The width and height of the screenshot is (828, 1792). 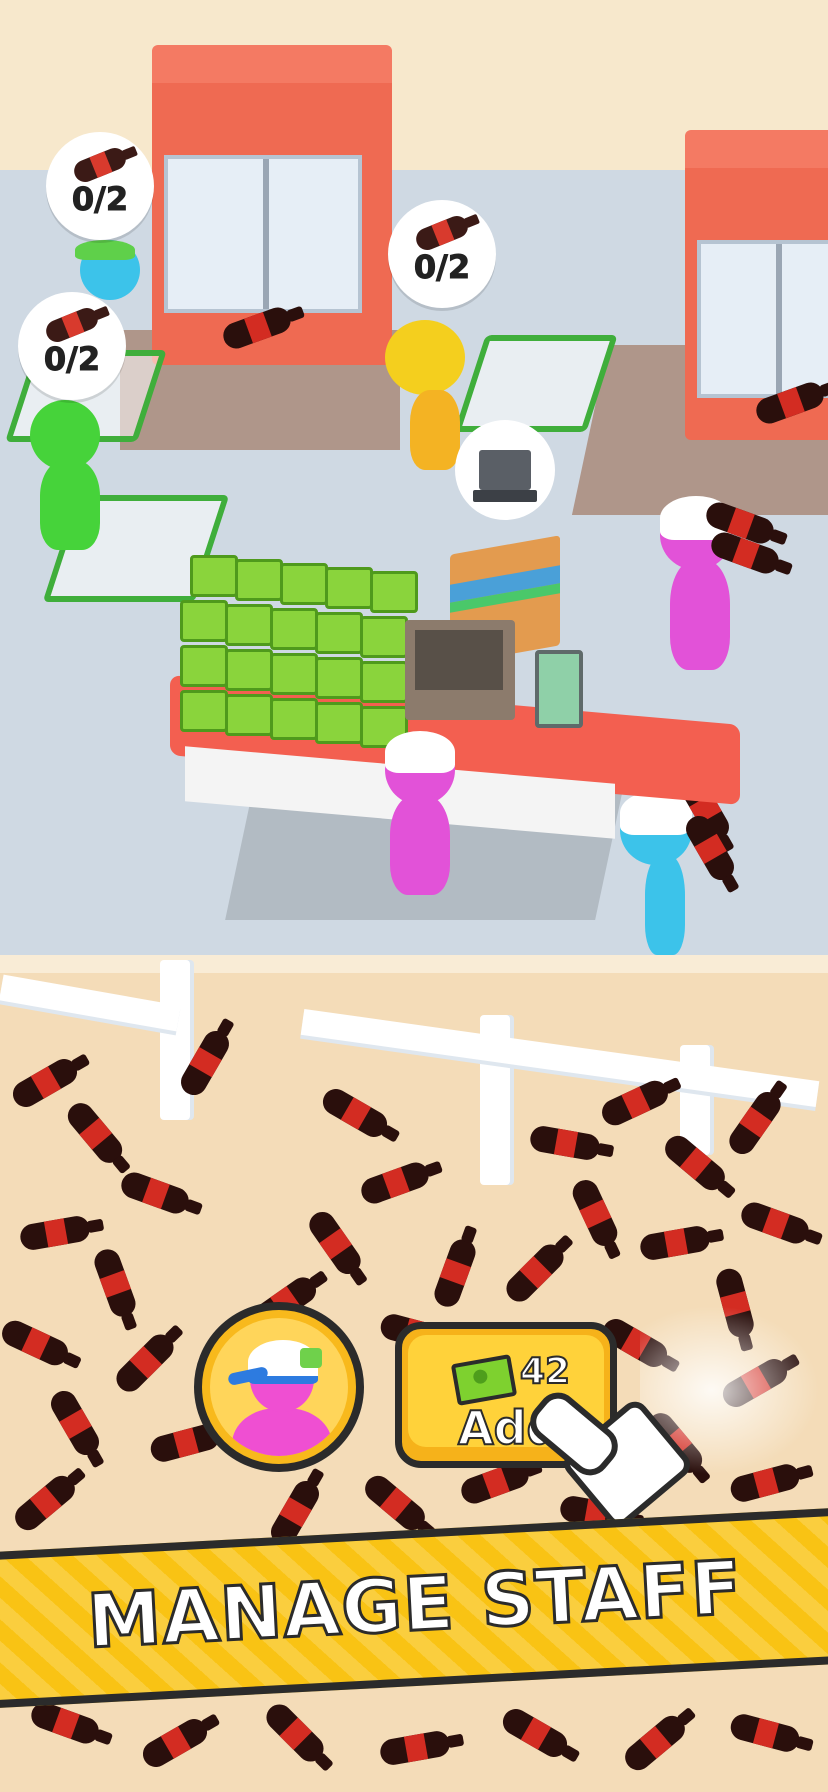 I want to click on register-bubble, so click(x=505, y=470).